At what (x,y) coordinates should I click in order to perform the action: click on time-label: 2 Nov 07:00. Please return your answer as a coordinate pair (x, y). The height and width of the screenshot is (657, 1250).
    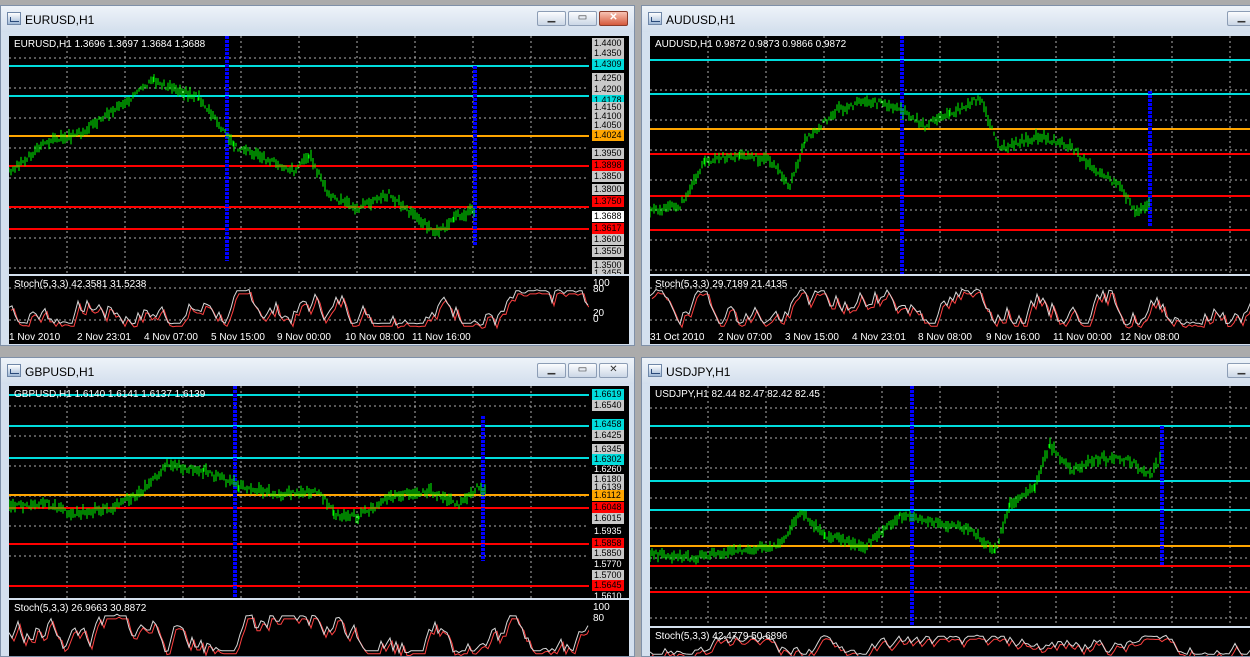
    Looking at the image, I should click on (745, 337).